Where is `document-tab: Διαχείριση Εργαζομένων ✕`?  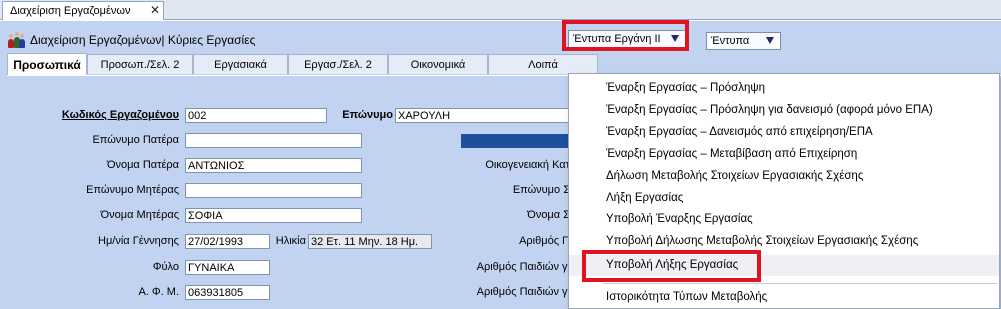
document-tab: Διαχείριση Εργαζομένων ✕ is located at coordinates (83, 10).